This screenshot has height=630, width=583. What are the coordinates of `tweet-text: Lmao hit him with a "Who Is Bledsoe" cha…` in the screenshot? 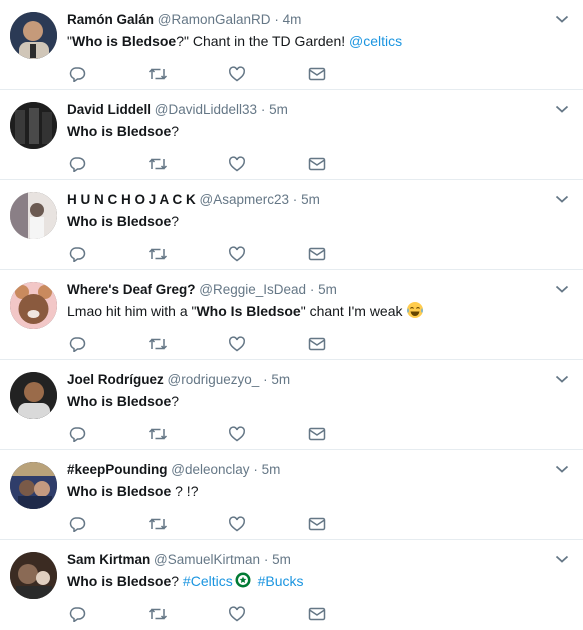 It's located at (305, 311).